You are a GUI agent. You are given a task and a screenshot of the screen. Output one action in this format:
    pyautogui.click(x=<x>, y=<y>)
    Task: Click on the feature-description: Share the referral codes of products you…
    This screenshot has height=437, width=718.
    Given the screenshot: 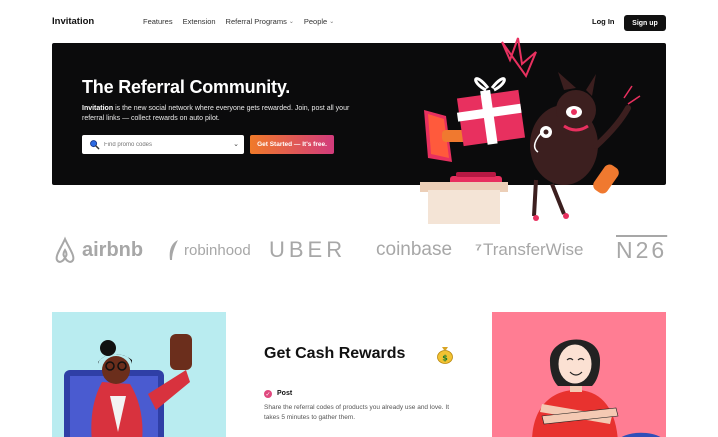 What is the action you would take?
    pyautogui.click(x=356, y=412)
    